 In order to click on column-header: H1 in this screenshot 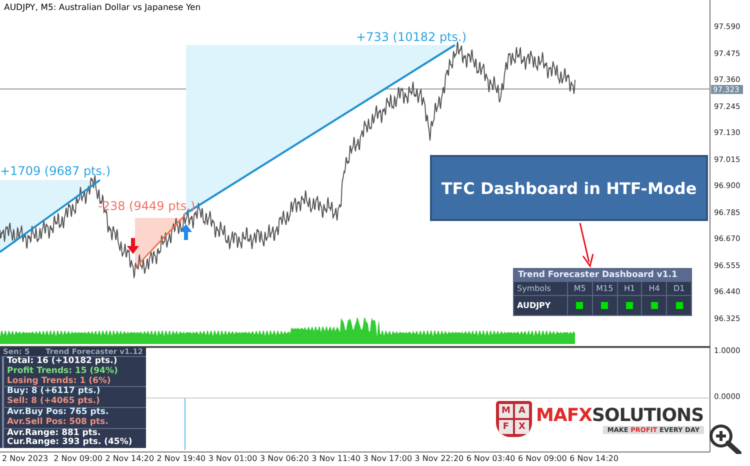, I will do `click(629, 288)`.